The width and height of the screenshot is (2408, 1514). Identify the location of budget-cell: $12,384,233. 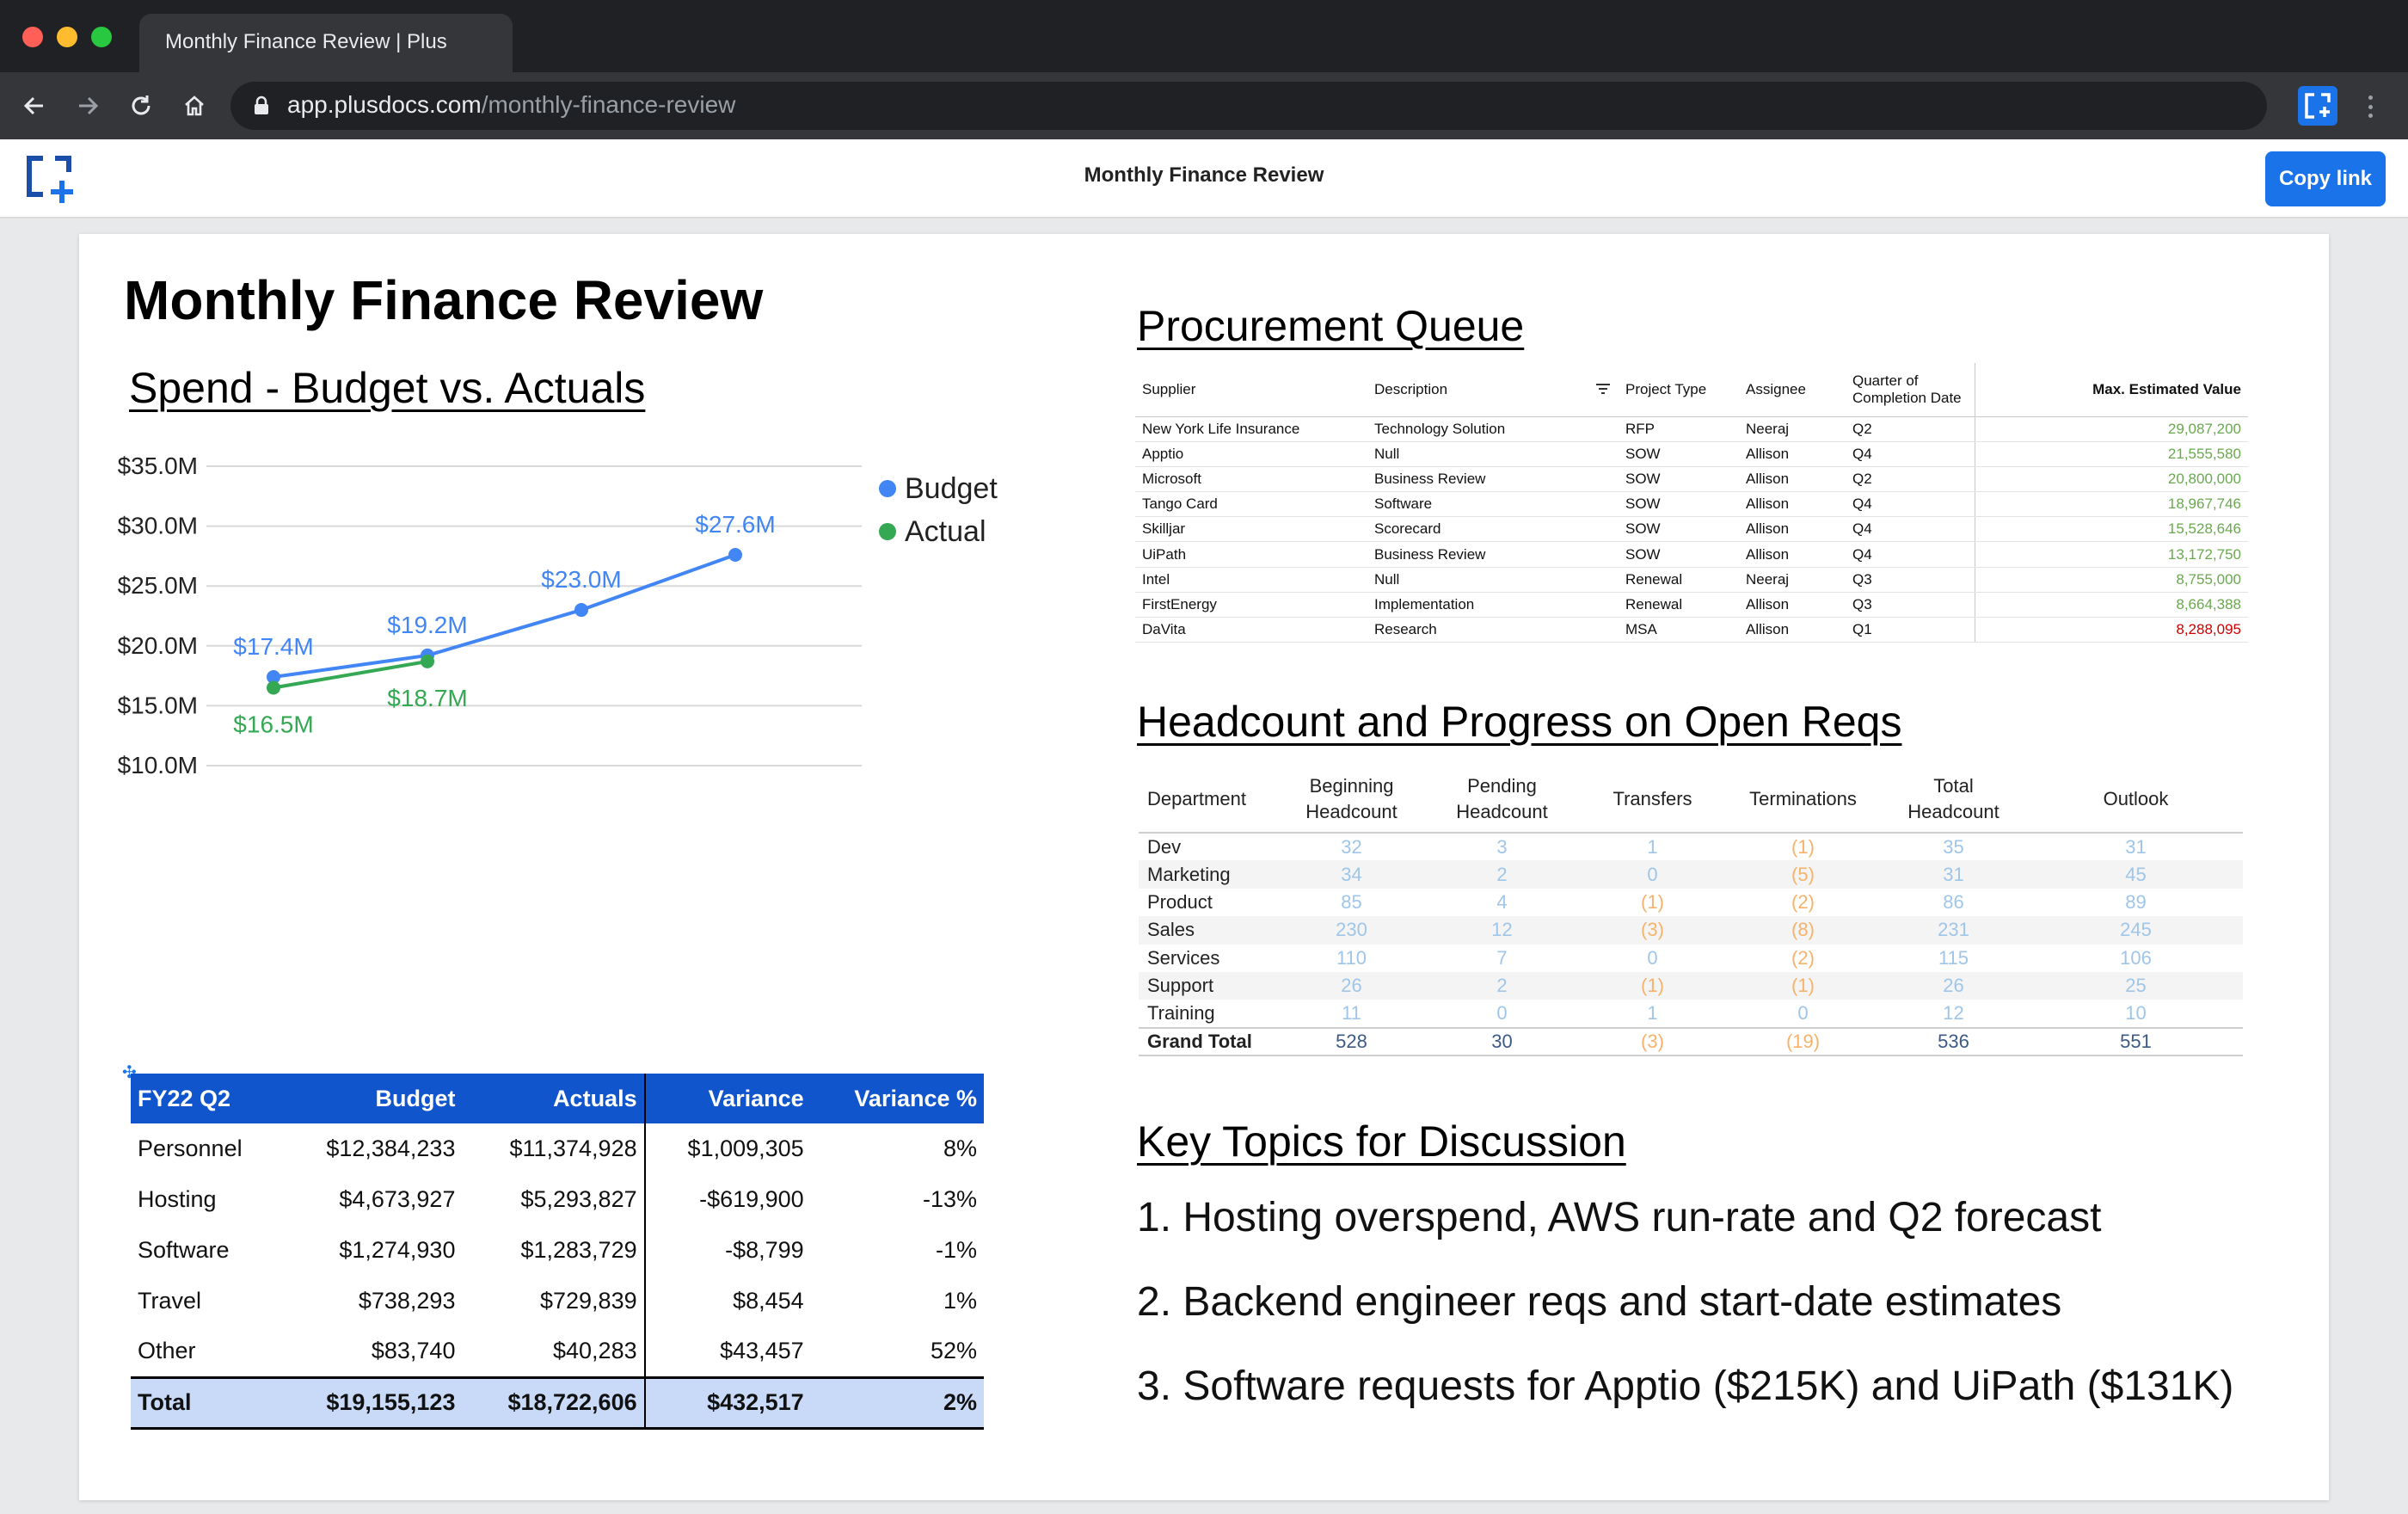
(391, 1148).